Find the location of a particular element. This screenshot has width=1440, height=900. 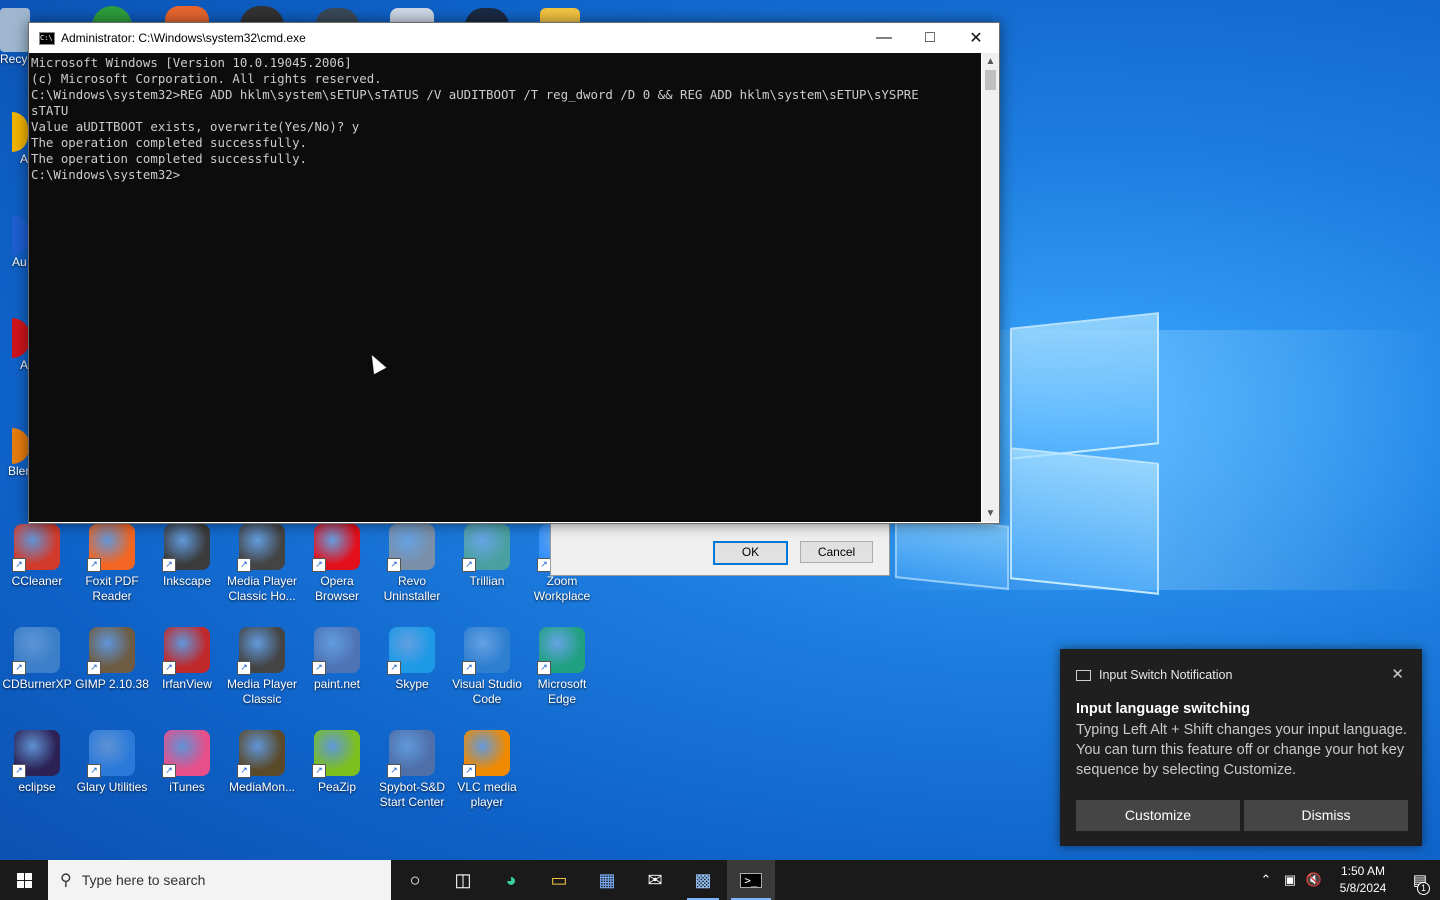

taskbar-network-app: ▩ is located at coordinates (703, 880).